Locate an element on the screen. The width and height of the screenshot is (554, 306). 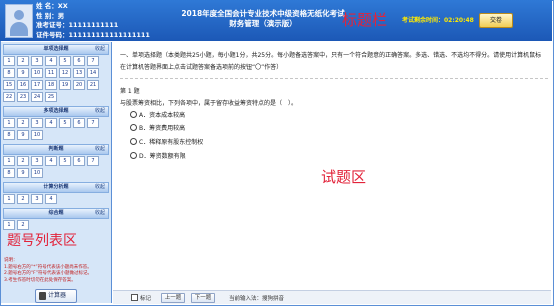
question-link: 14 is located at coordinates (93, 73).